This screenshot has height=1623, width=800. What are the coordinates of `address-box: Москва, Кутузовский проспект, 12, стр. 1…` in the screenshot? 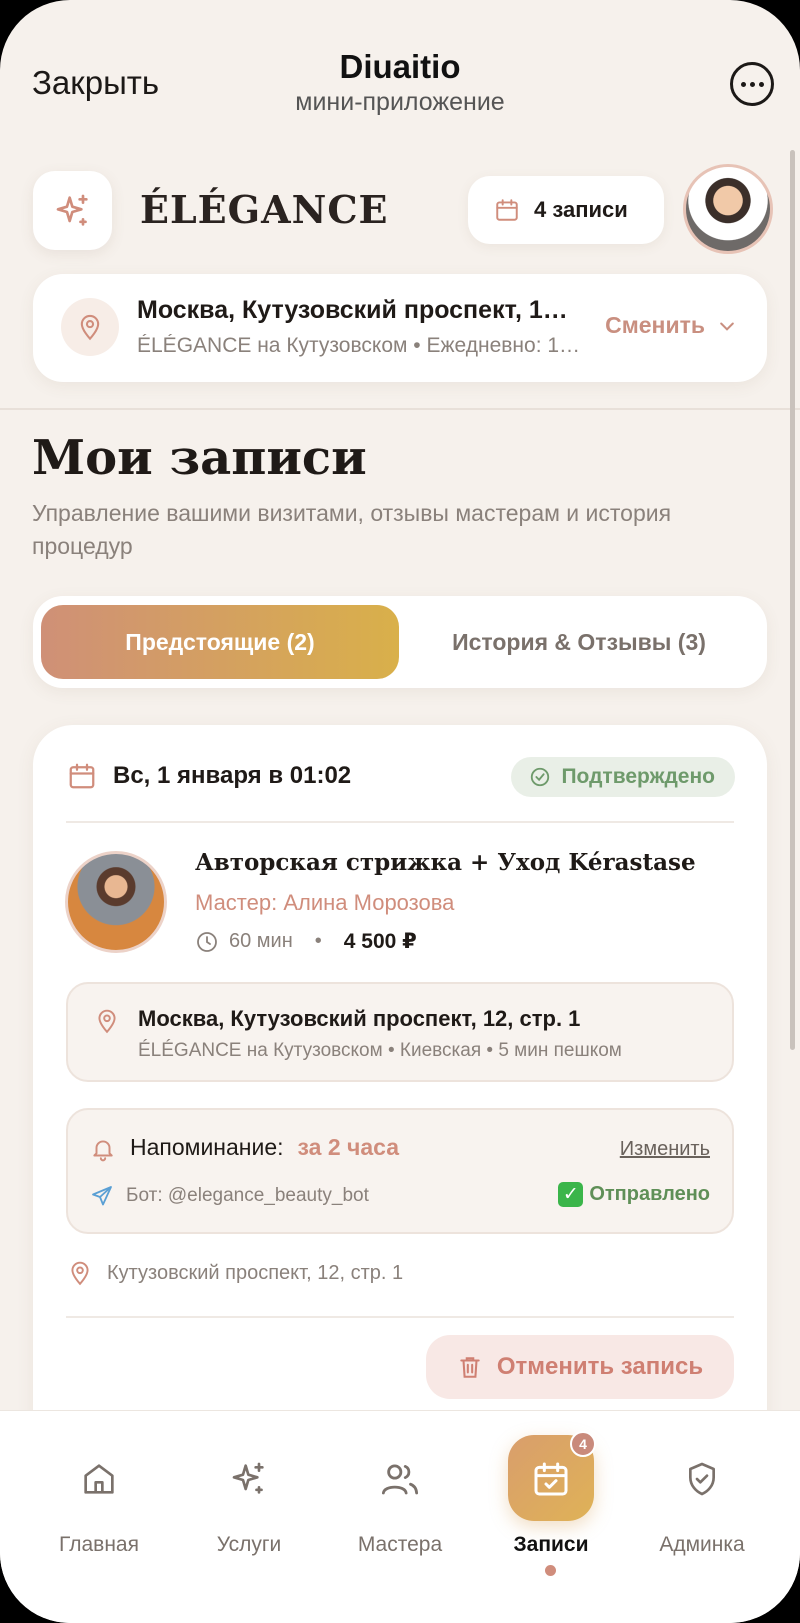 It's located at (400, 1032).